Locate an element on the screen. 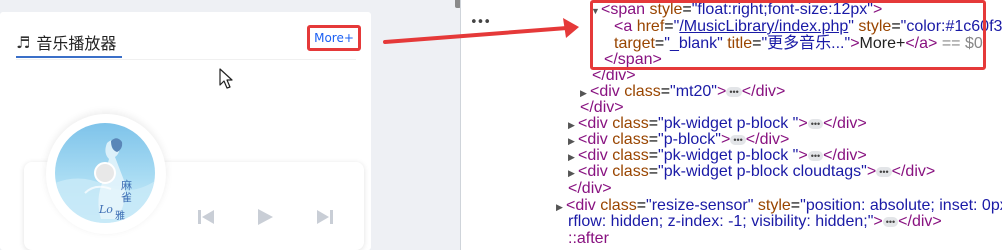  annotation-arrow-icon is located at coordinates (481, 31).